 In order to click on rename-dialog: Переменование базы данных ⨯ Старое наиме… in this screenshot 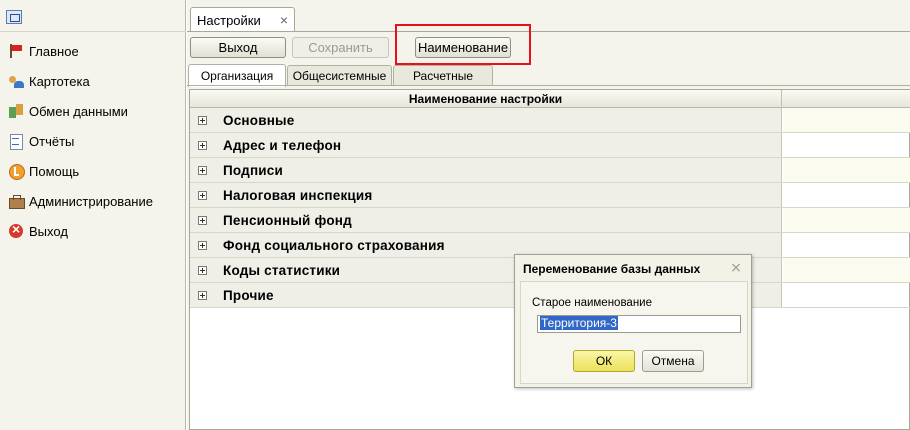, I will do `click(633, 321)`.